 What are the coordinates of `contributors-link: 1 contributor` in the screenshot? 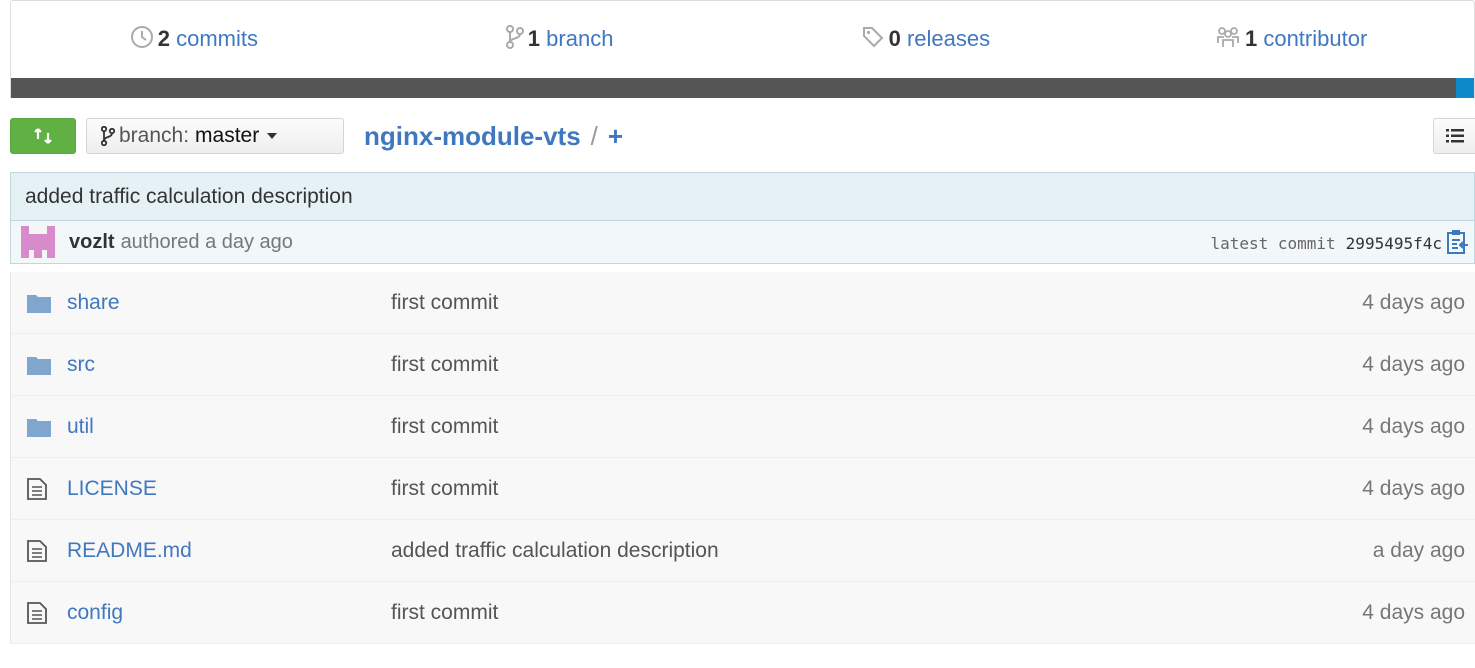 It's located at (1291, 40).